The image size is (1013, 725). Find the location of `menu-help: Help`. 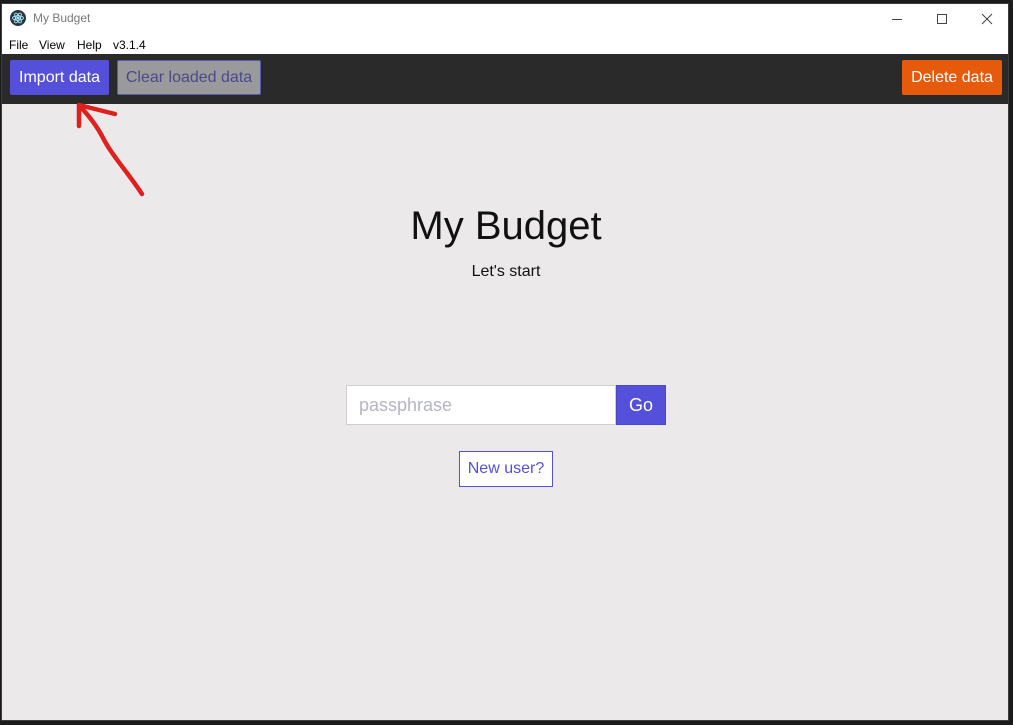

menu-help: Help is located at coordinates (89, 45).